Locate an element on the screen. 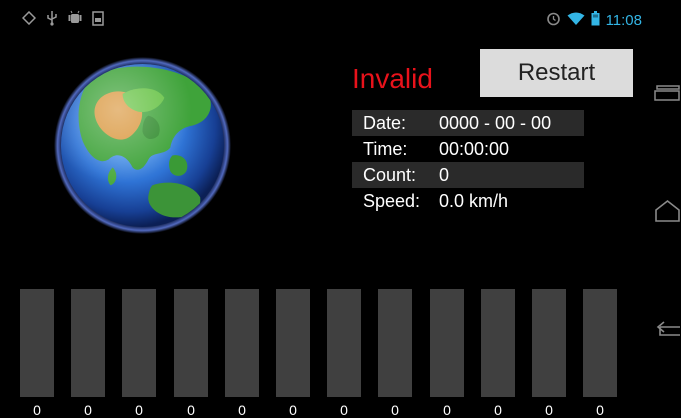  battery-icon is located at coordinates (595, 21).